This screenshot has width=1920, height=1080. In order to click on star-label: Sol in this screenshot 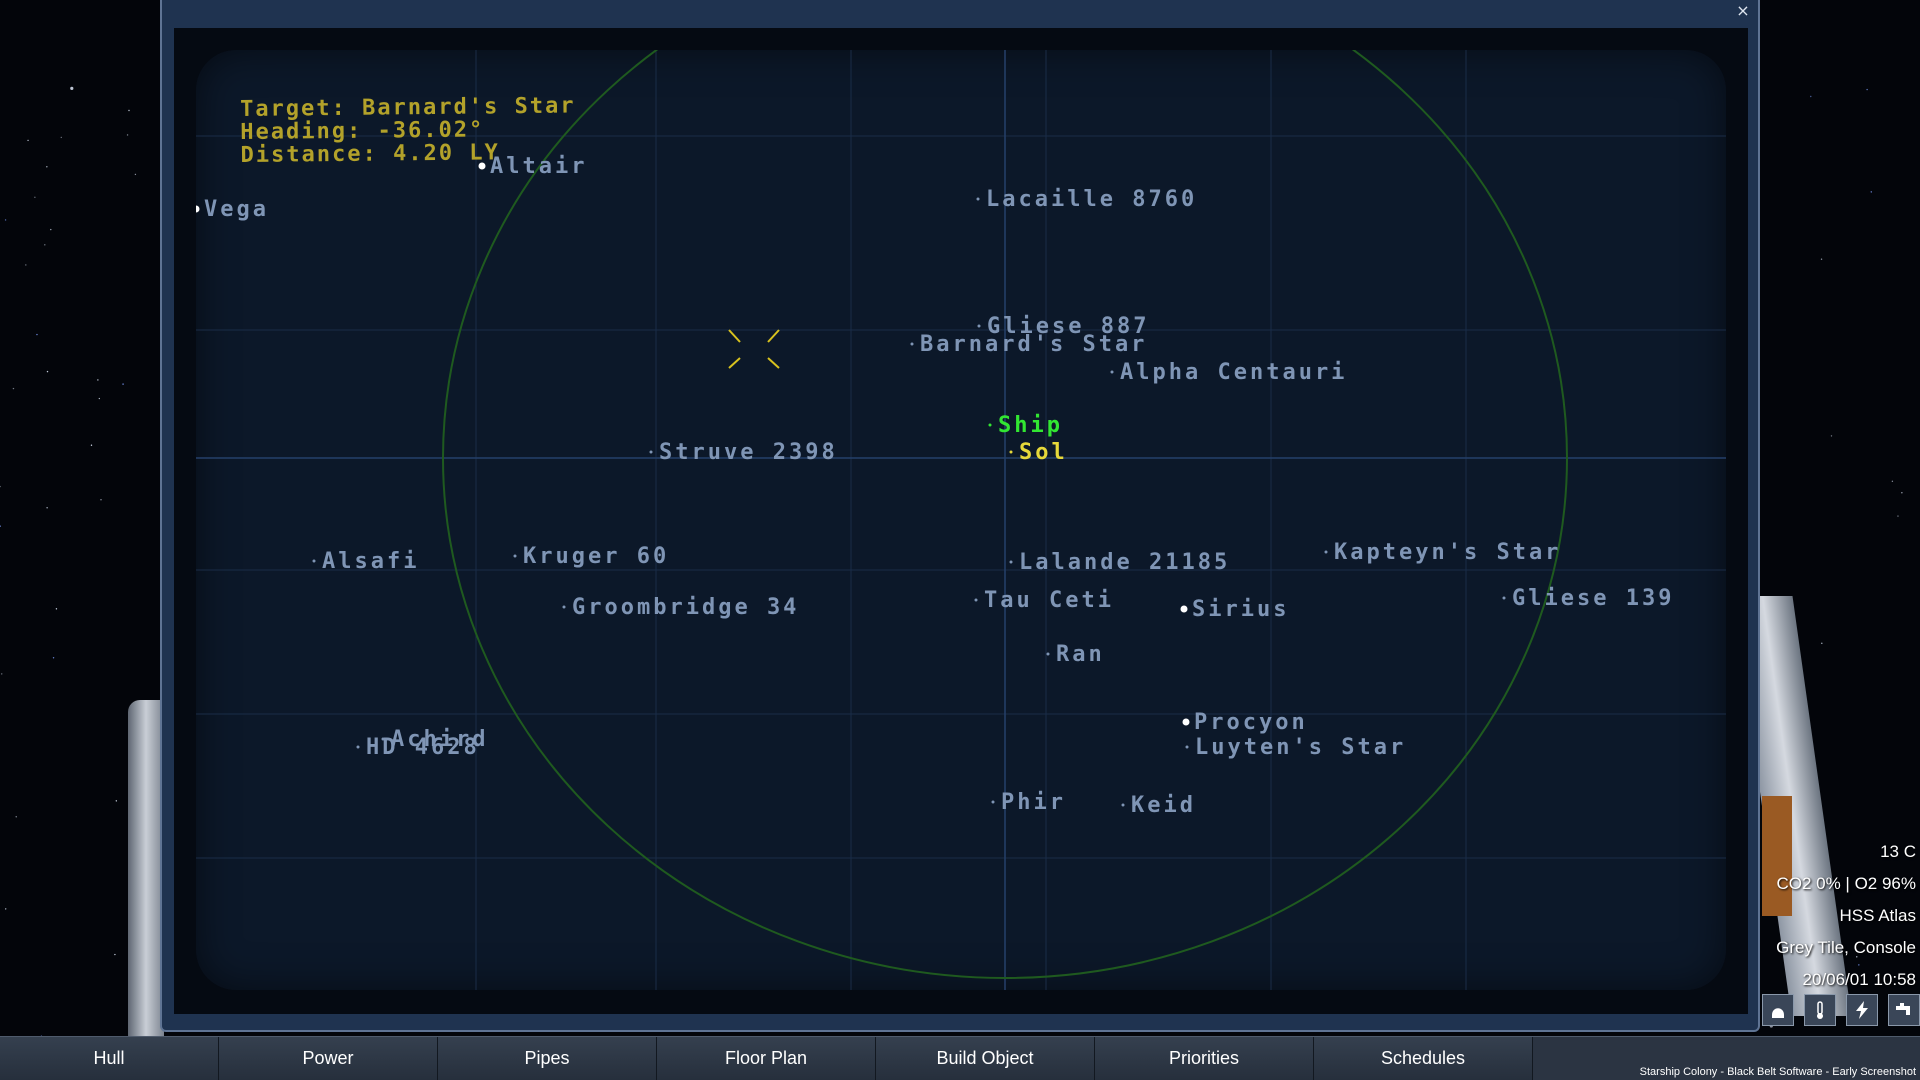, I will do `click(1043, 452)`.